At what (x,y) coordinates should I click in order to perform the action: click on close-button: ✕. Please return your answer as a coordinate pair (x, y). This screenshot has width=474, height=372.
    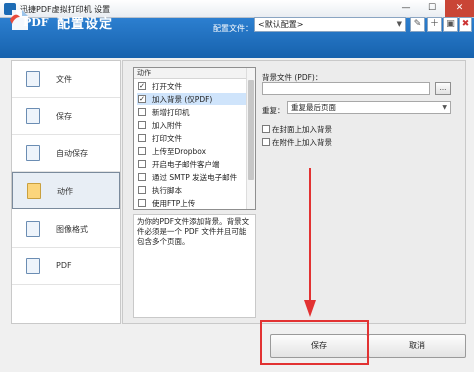
    Looking at the image, I should click on (459, 8).